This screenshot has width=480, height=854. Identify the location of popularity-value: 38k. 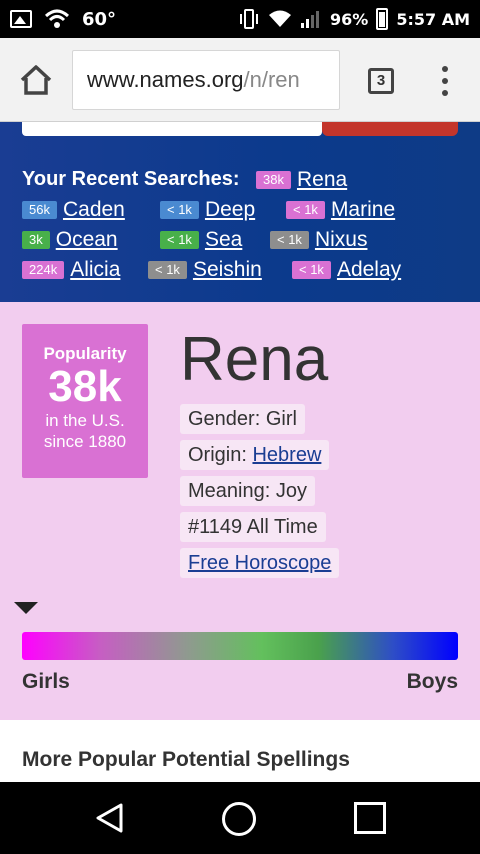
(85, 386).